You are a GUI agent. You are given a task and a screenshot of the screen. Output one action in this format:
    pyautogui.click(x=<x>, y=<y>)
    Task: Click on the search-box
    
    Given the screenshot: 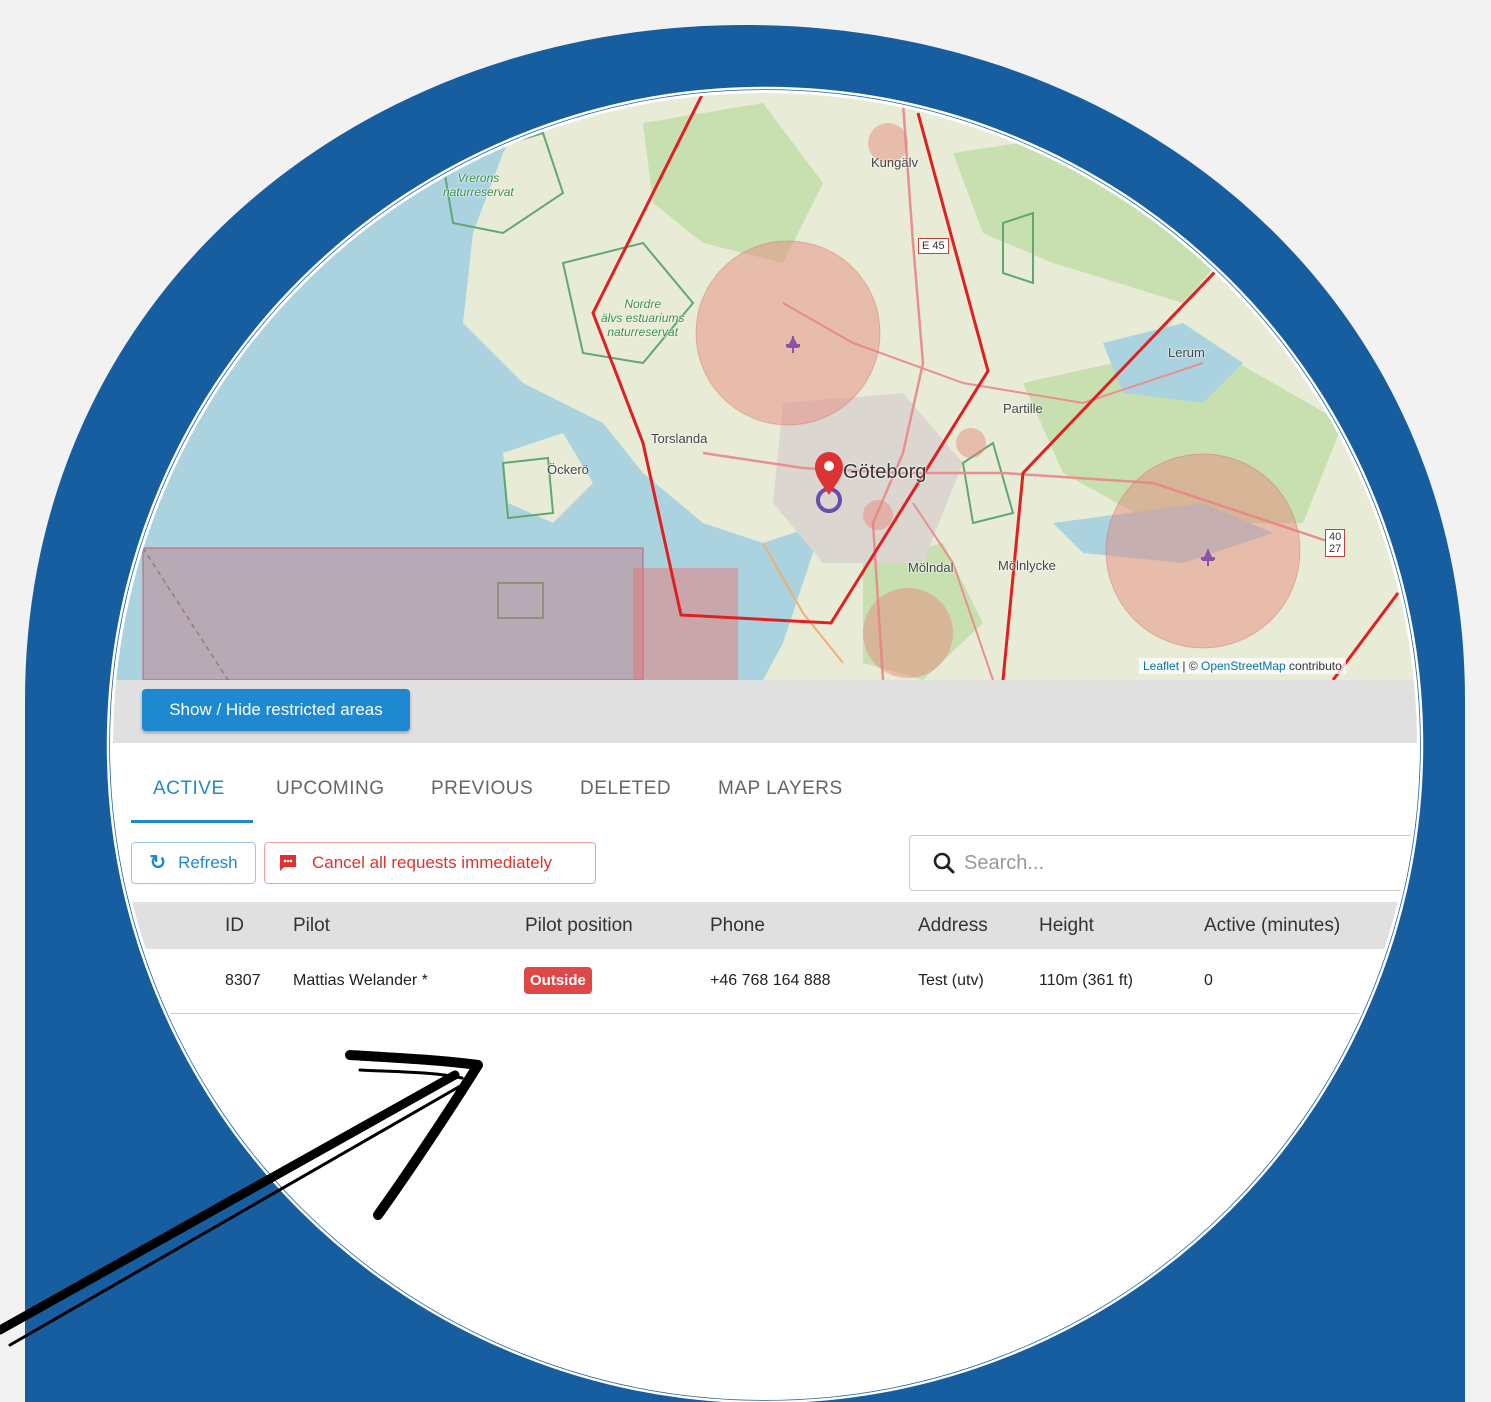 What is the action you would take?
    pyautogui.click(x=1163, y=863)
    